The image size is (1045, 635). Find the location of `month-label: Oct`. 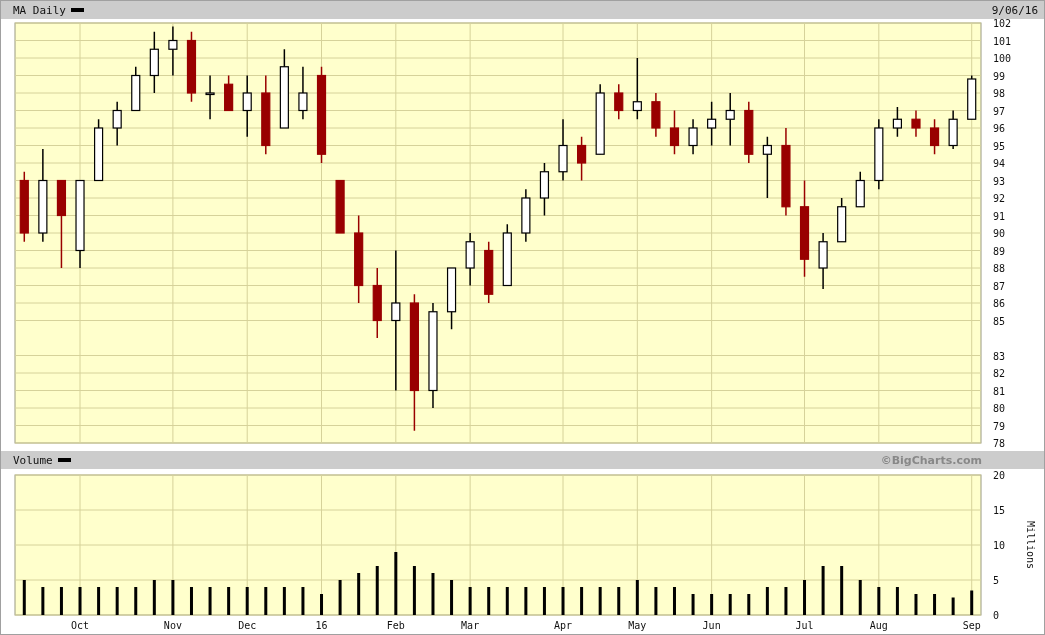

month-label: Oct is located at coordinates (80, 625).